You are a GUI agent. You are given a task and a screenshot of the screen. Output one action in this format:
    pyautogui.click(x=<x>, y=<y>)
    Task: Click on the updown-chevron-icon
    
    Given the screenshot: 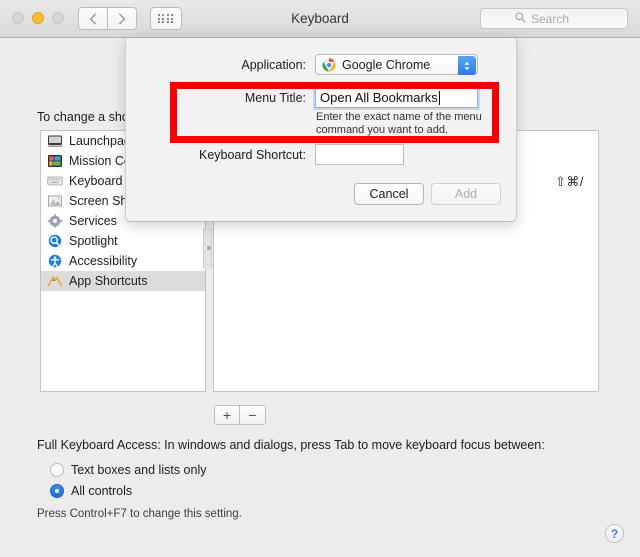 What is the action you would take?
    pyautogui.click(x=467, y=65)
    